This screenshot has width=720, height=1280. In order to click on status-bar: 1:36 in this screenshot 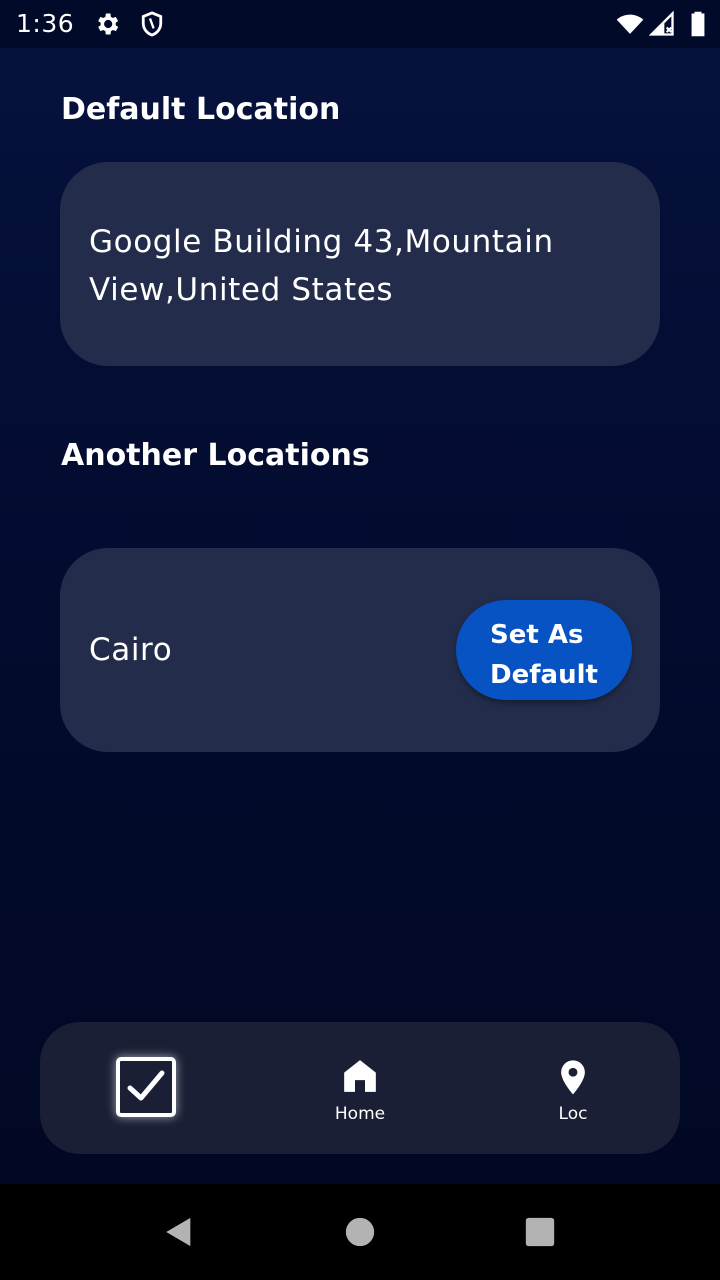, I will do `click(360, 24)`.